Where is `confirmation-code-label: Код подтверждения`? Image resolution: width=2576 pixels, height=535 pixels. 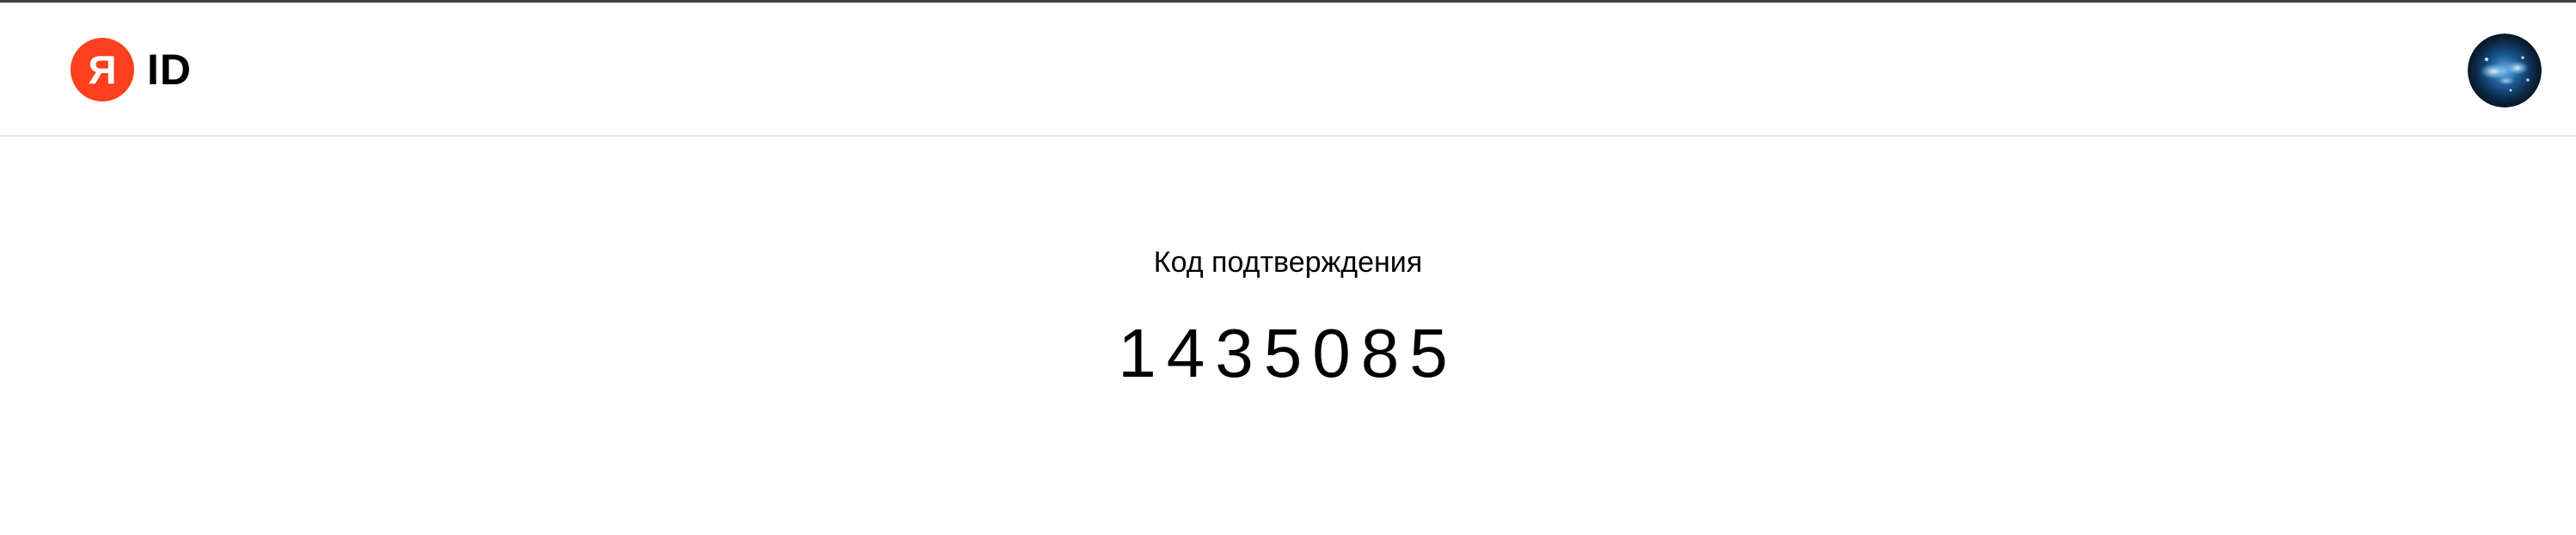
confirmation-code-label: Код подтверждения is located at coordinates (1288, 262).